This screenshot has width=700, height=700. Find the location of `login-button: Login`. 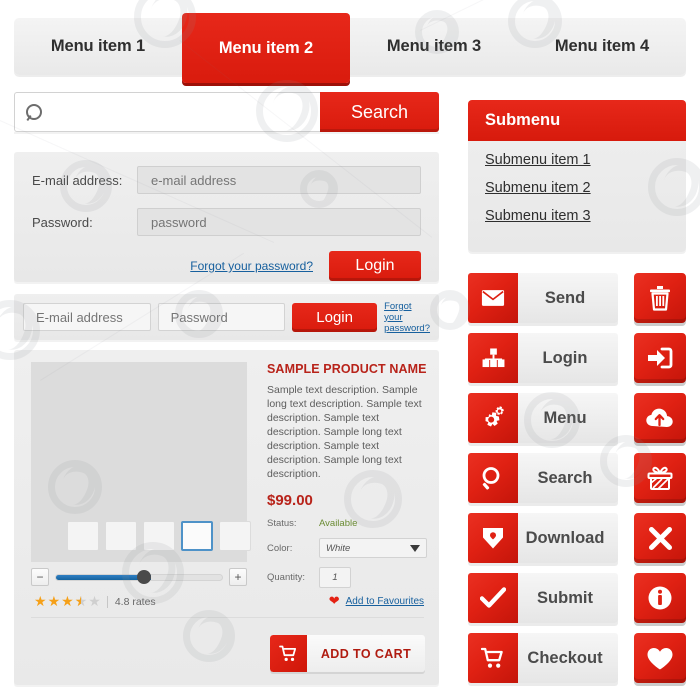

login-button: Login is located at coordinates (375, 266).